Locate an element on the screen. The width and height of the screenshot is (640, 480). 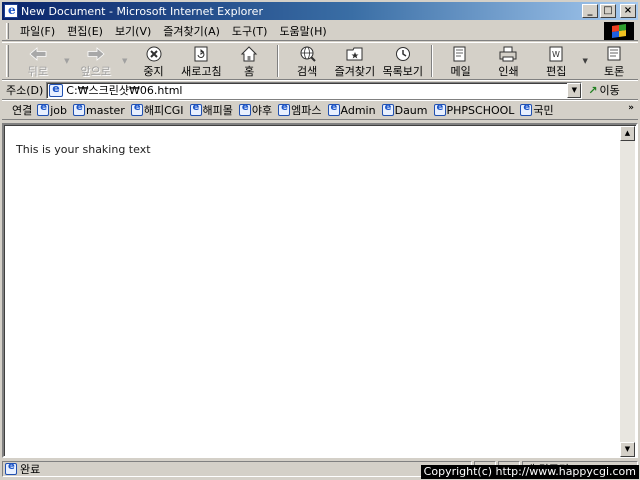
link-label: 해피CGI is located at coordinates (163, 110).